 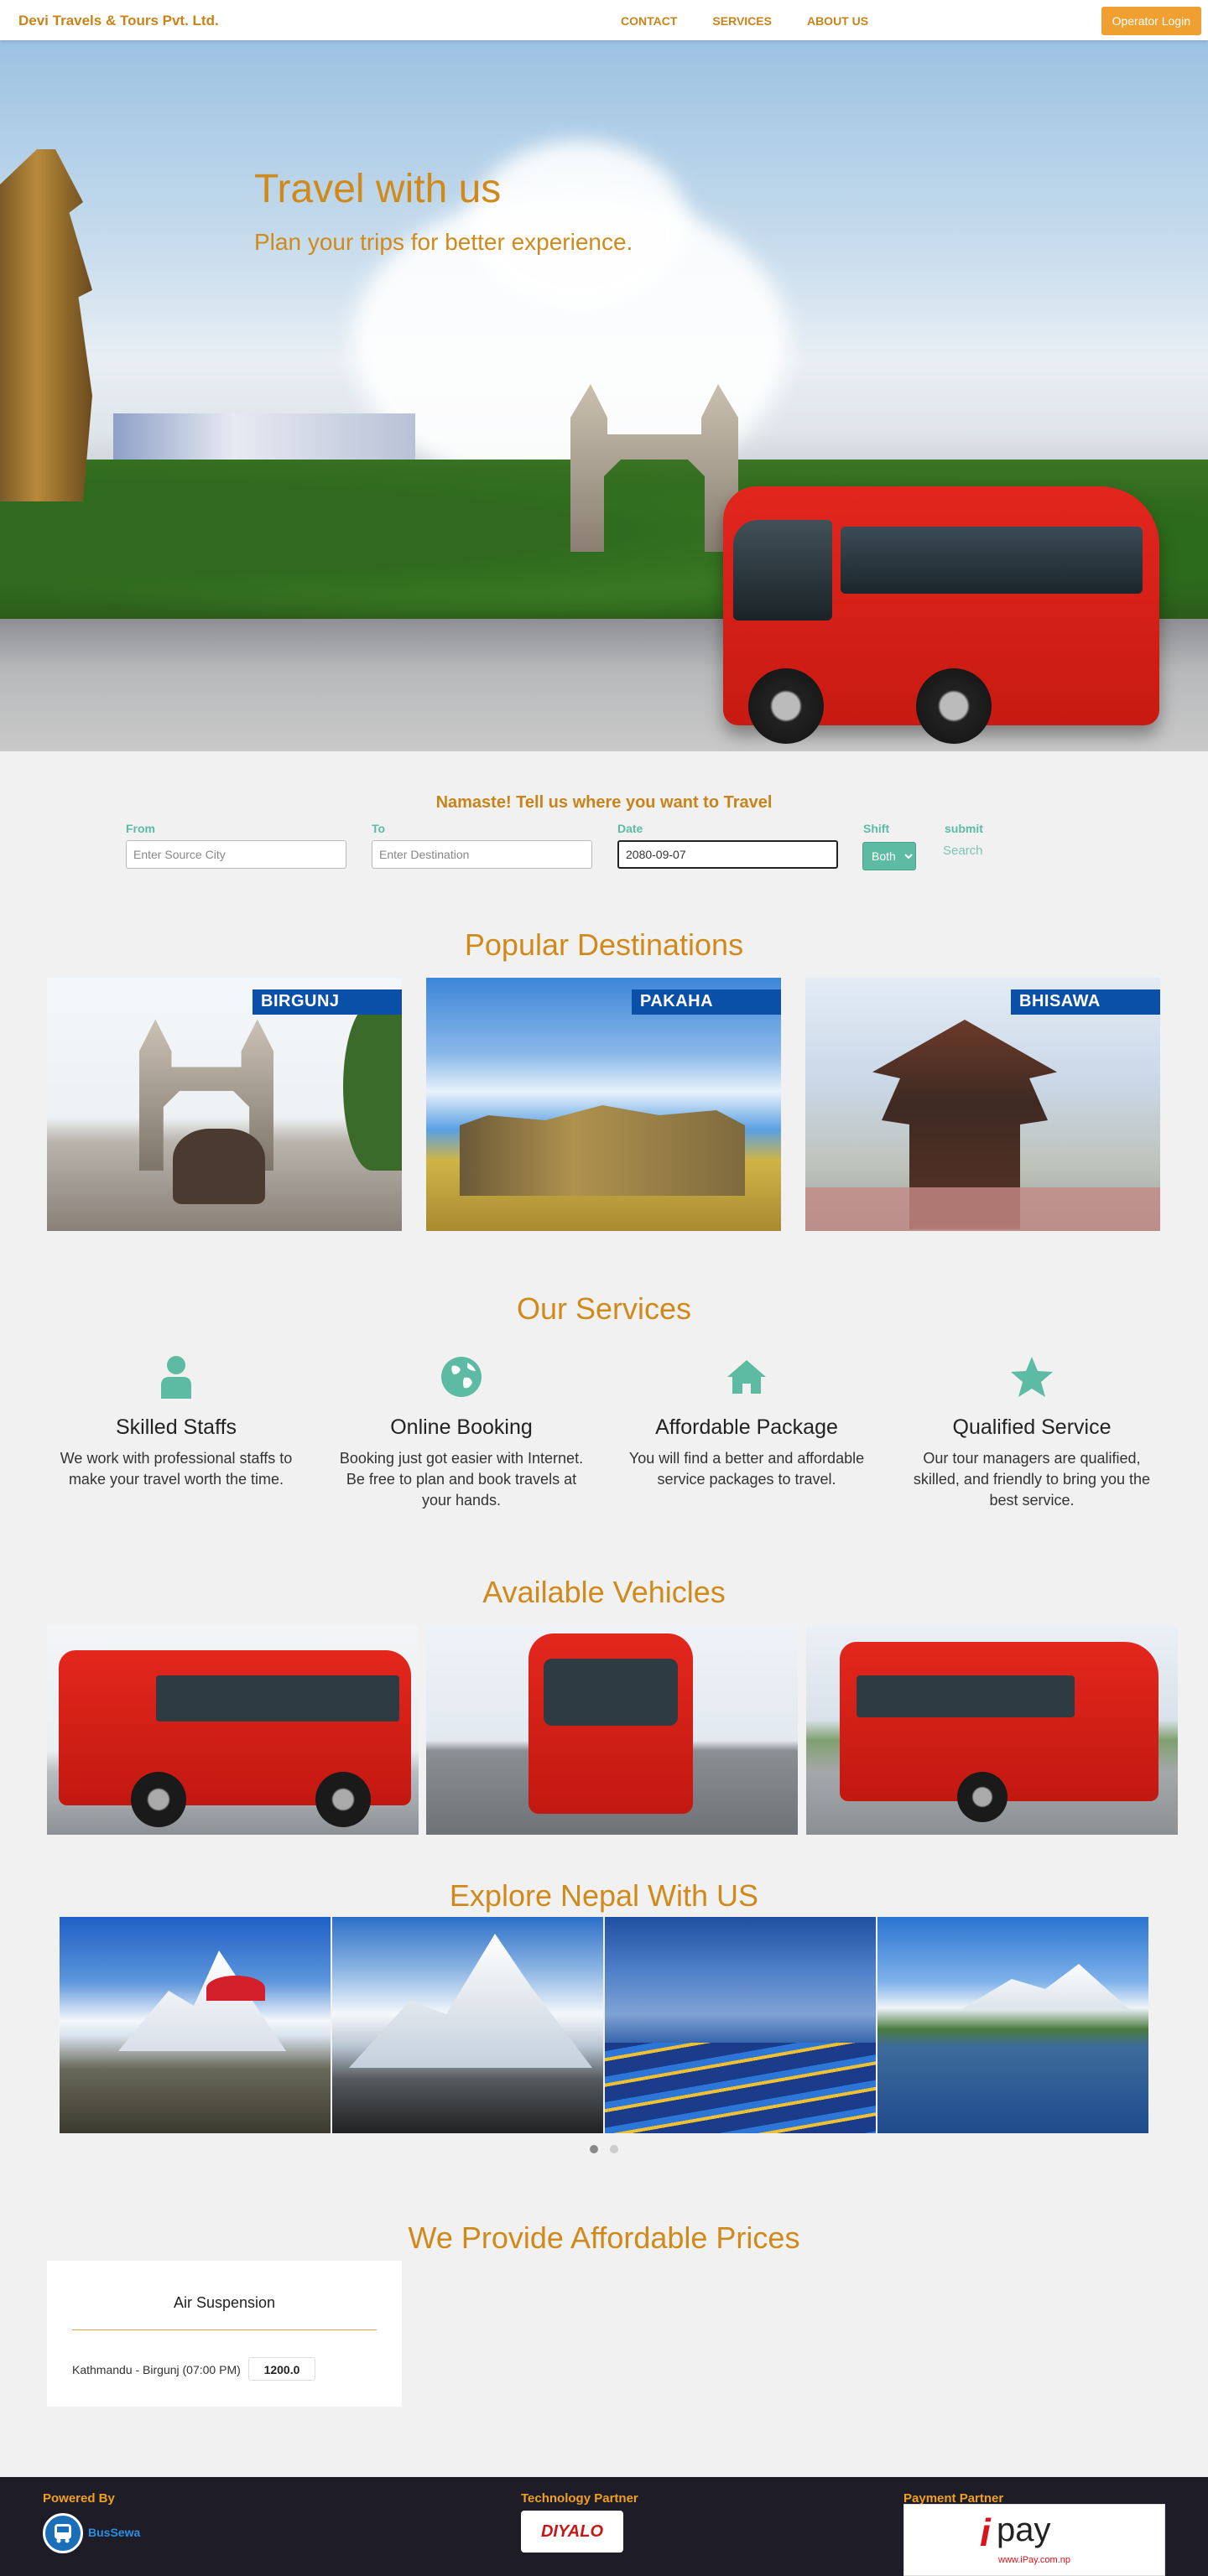 What do you see at coordinates (983, 1209) in the screenshot?
I see `railing-image` at bounding box center [983, 1209].